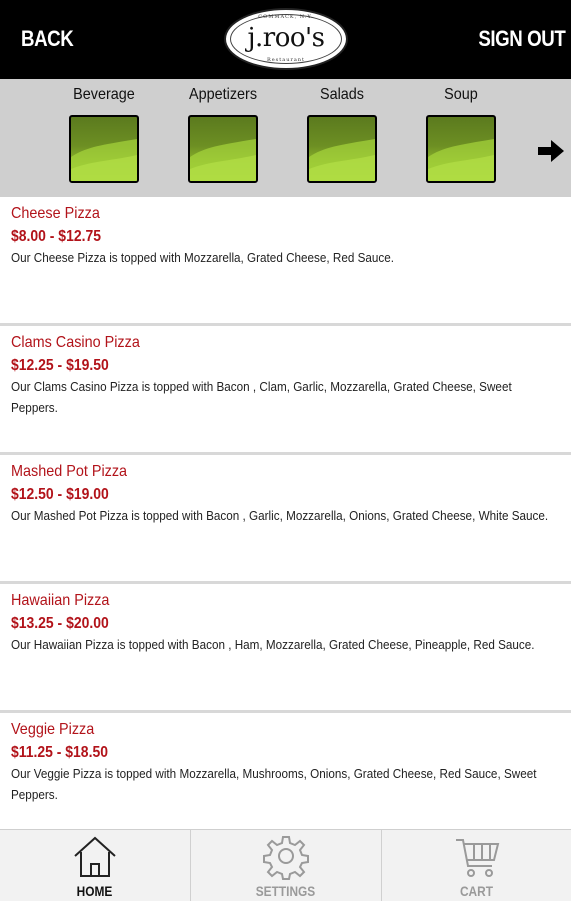 This screenshot has width=571, height=901. Describe the element at coordinates (285, 891) in the screenshot. I see `tab-label: SETTINGS` at that location.